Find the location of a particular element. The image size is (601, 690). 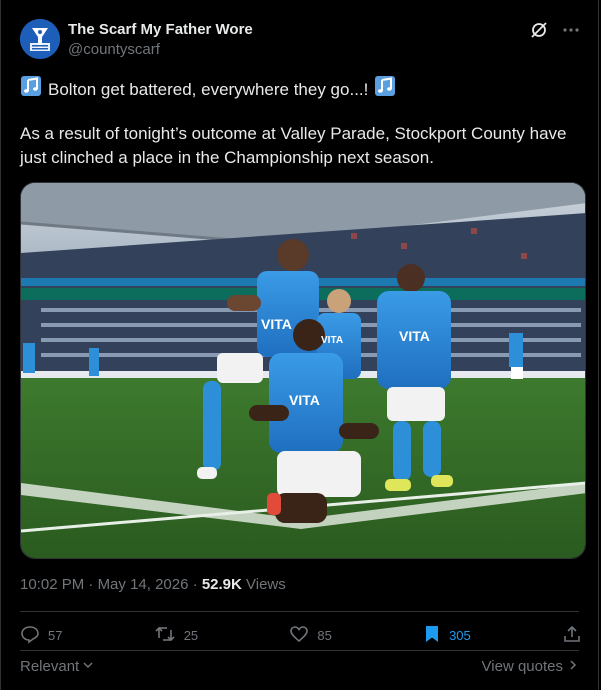

repost-button: 25 is located at coordinates (176, 635).